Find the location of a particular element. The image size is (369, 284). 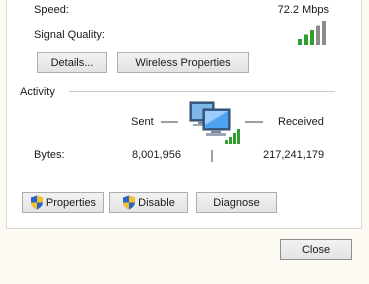

activity-tick is located at coordinates (212, 156).